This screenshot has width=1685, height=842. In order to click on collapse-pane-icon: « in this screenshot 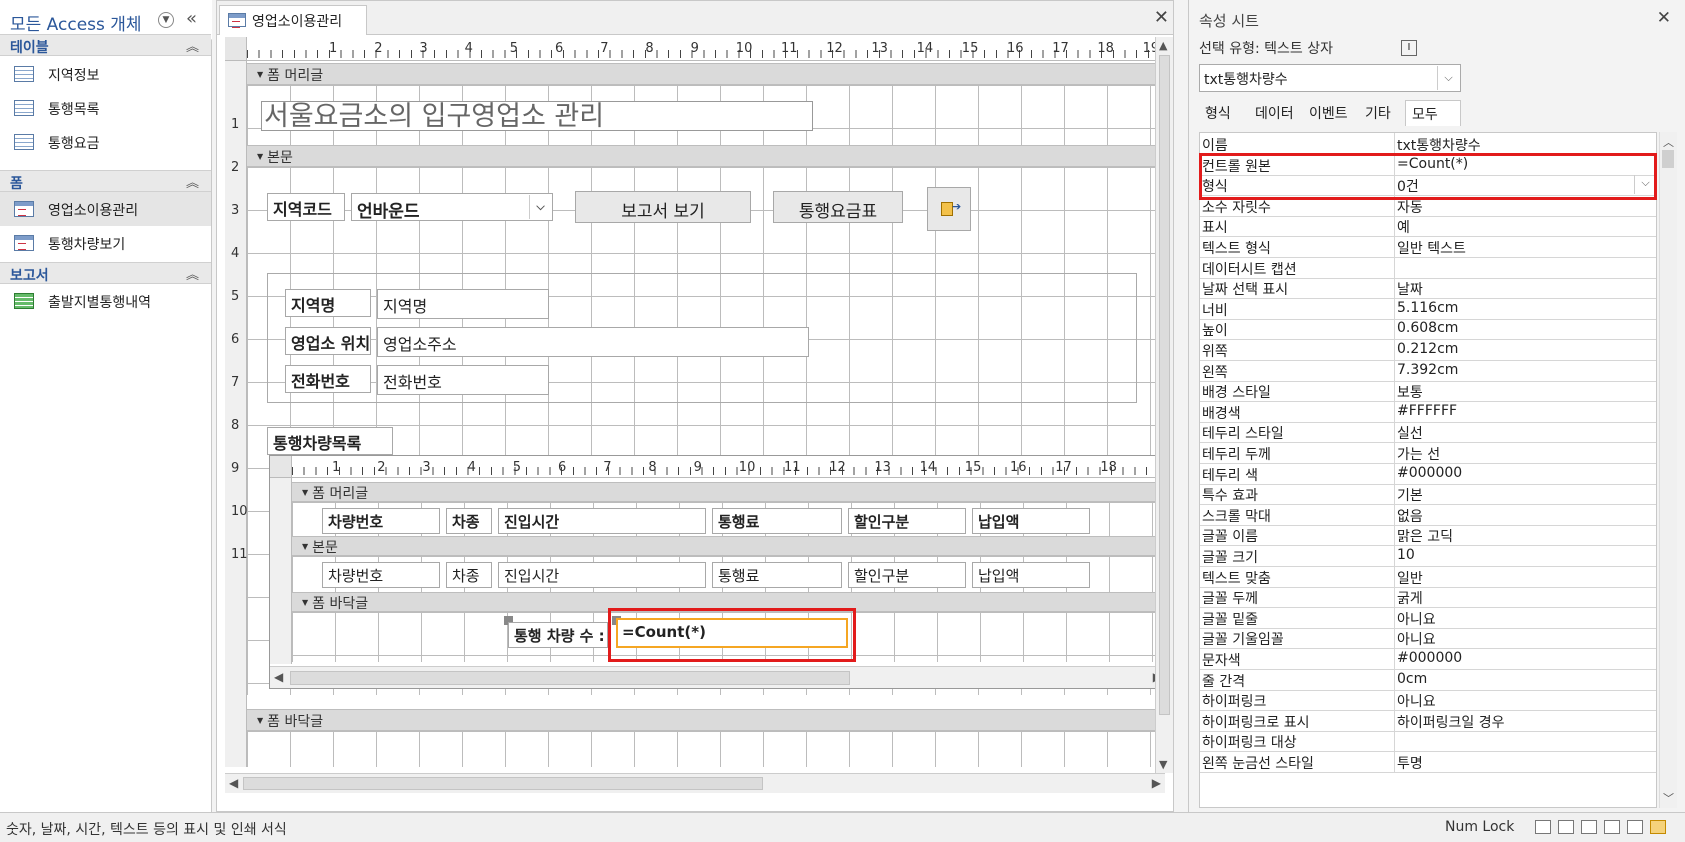, I will do `click(191, 18)`.